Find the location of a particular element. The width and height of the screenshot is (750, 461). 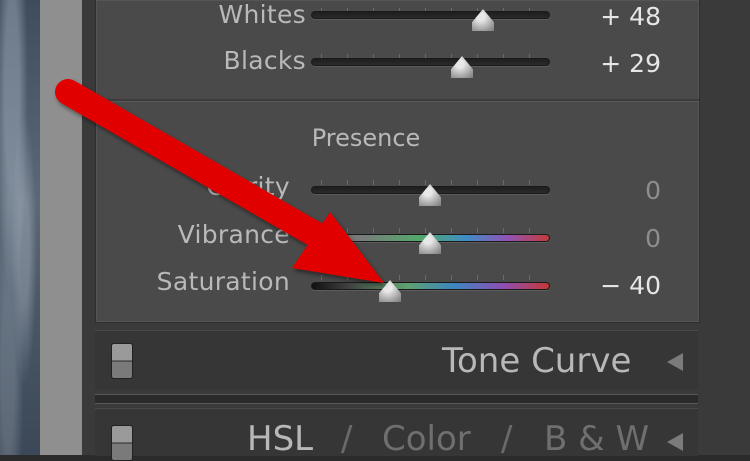

whites-label: Whites is located at coordinates (262, 14).